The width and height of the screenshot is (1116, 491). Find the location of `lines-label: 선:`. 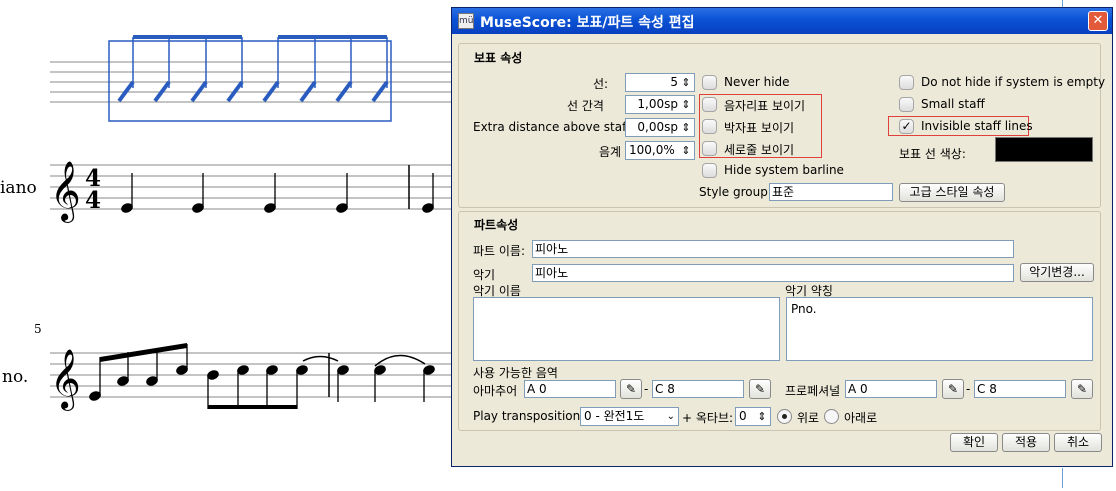

lines-label: 선: is located at coordinates (601, 84).